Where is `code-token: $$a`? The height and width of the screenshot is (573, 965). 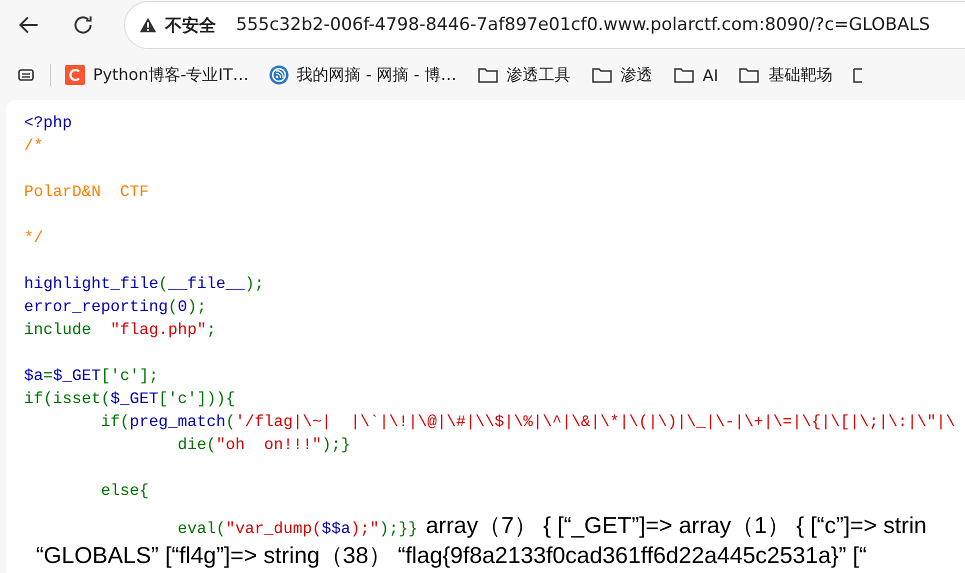
code-token: $$a is located at coordinates (336, 529).